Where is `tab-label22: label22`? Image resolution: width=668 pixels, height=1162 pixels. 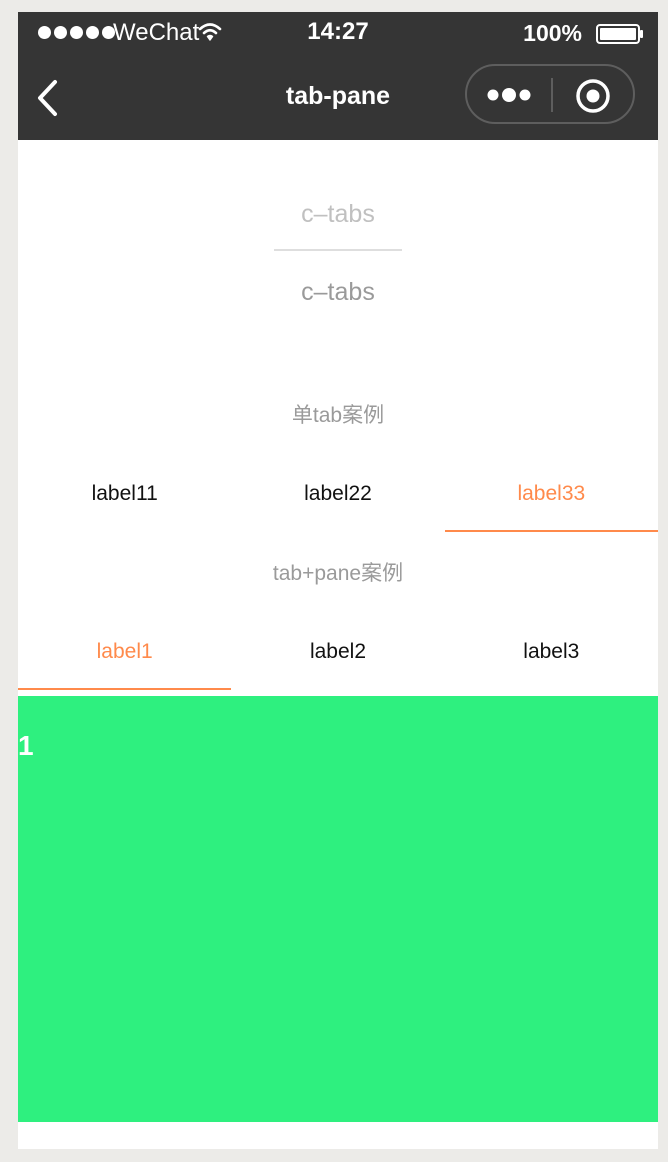
tab-label22: label22 is located at coordinates (337, 494).